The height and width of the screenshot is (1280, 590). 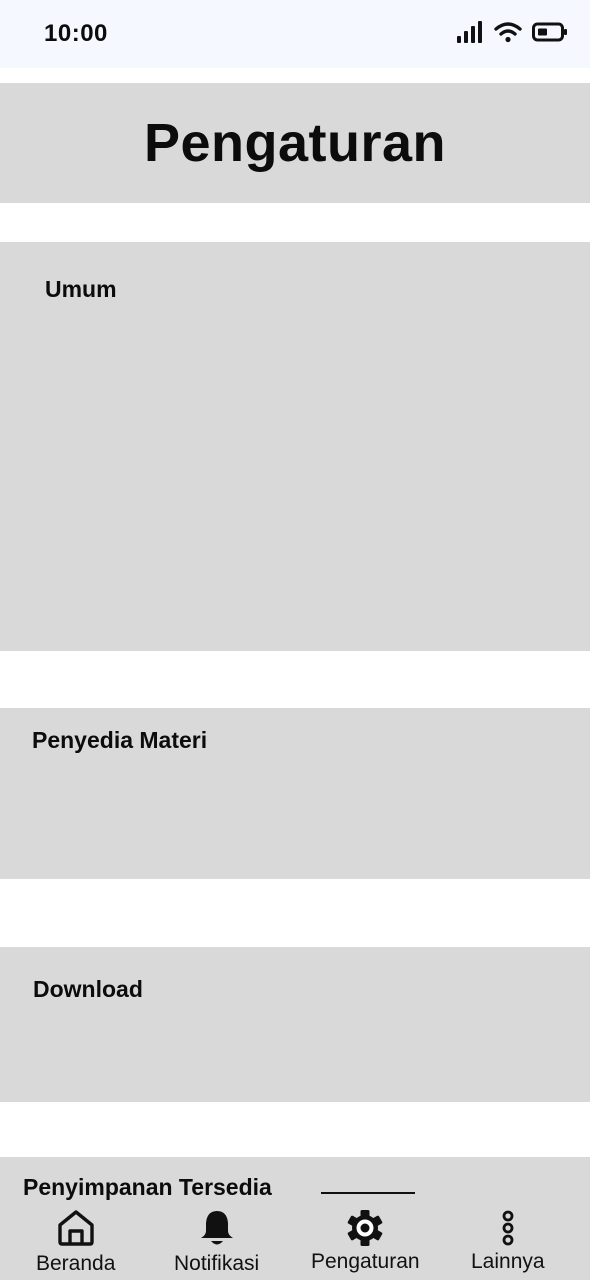 I want to click on status-time: 10:00, so click(x=76, y=33).